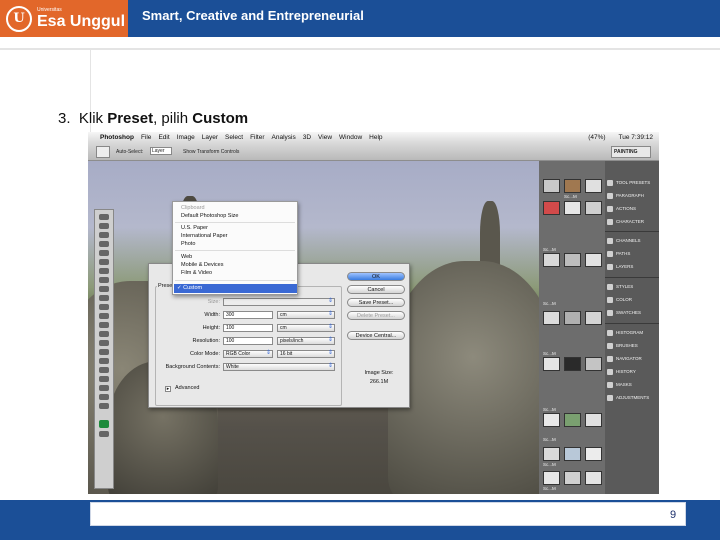 Image resolution: width=720 pixels, height=540 pixels. Describe the element at coordinates (307, 137) in the screenshot. I see `menu-3d: 3D` at that location.